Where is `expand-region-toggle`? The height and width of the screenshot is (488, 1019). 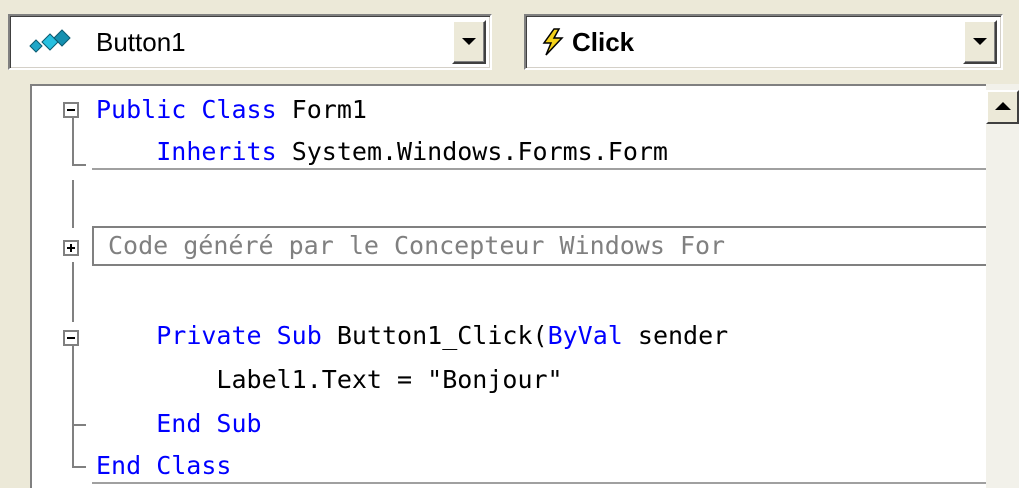 expand-region-toggle is located at coordinates (71, 248).